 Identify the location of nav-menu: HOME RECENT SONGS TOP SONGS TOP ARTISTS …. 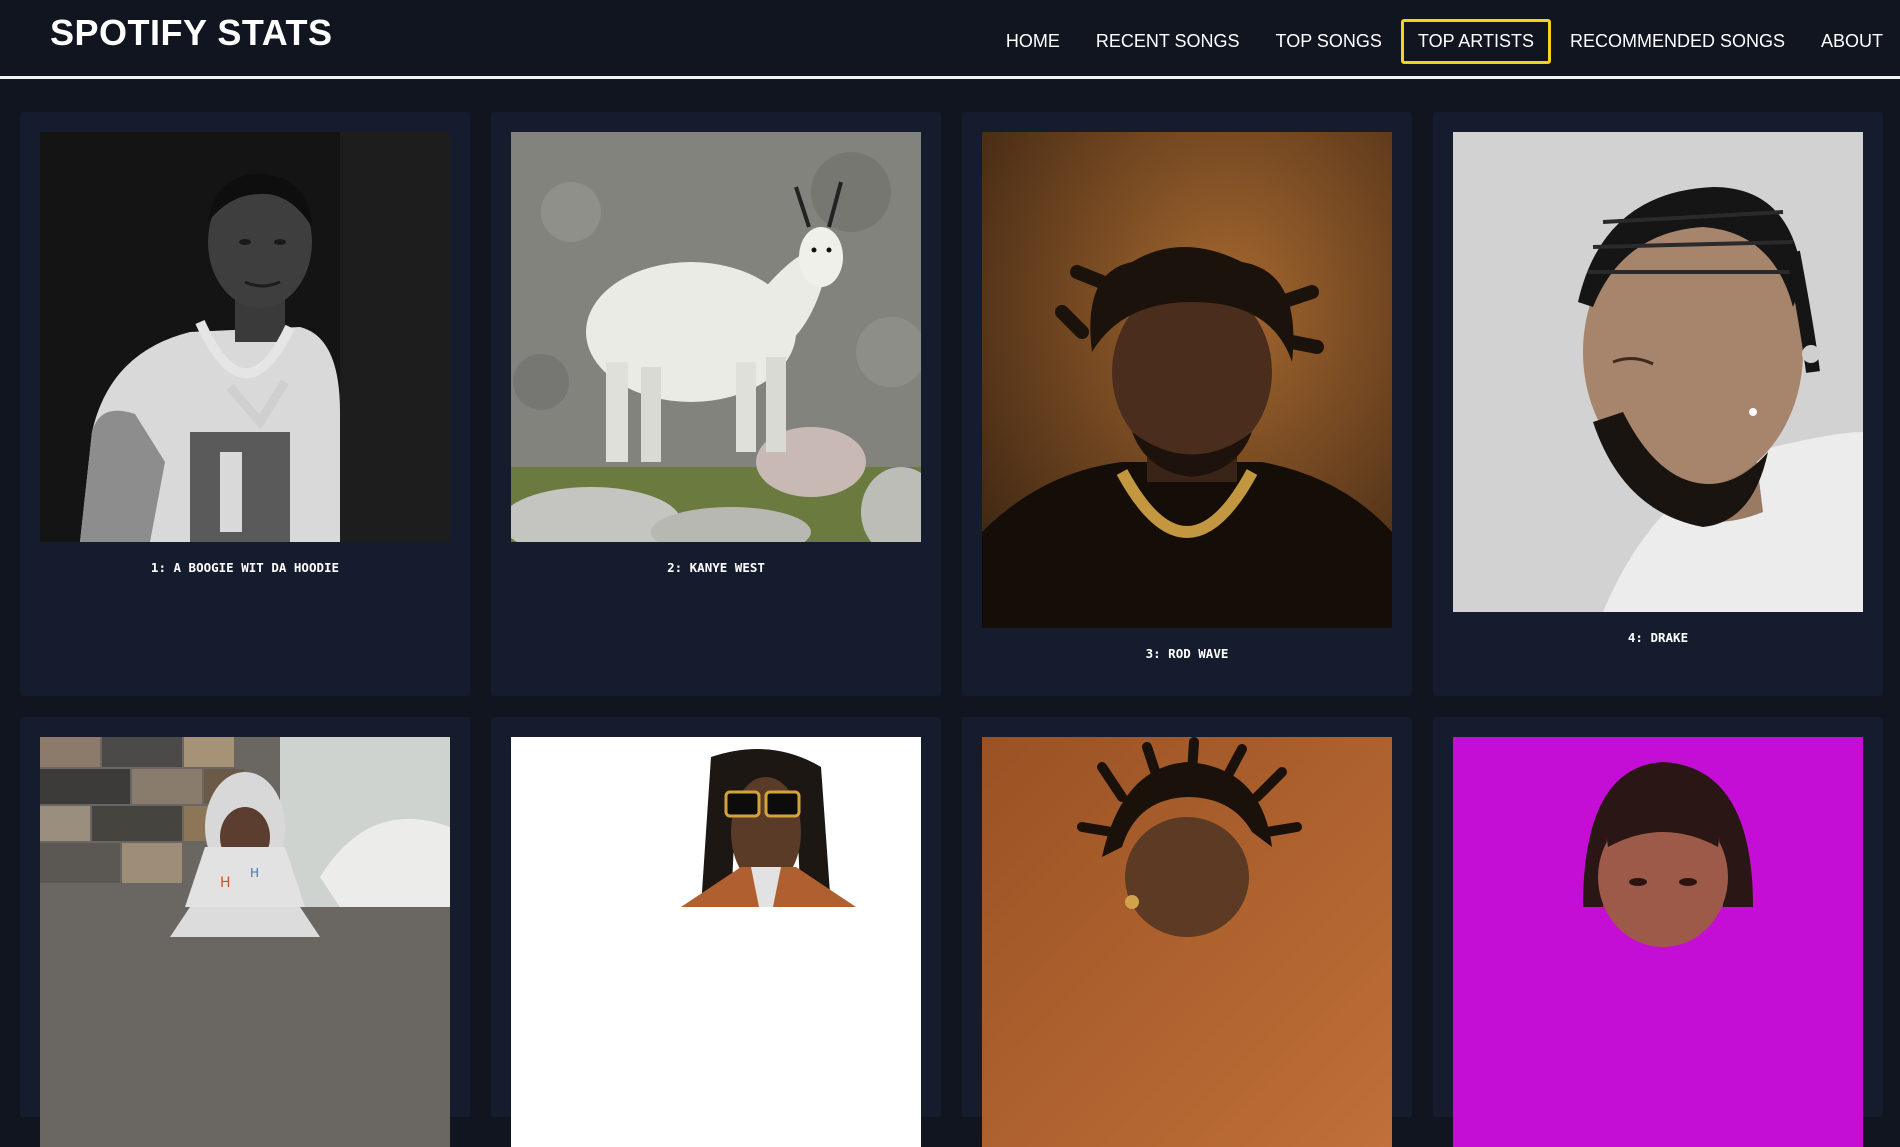
(1443, 41).